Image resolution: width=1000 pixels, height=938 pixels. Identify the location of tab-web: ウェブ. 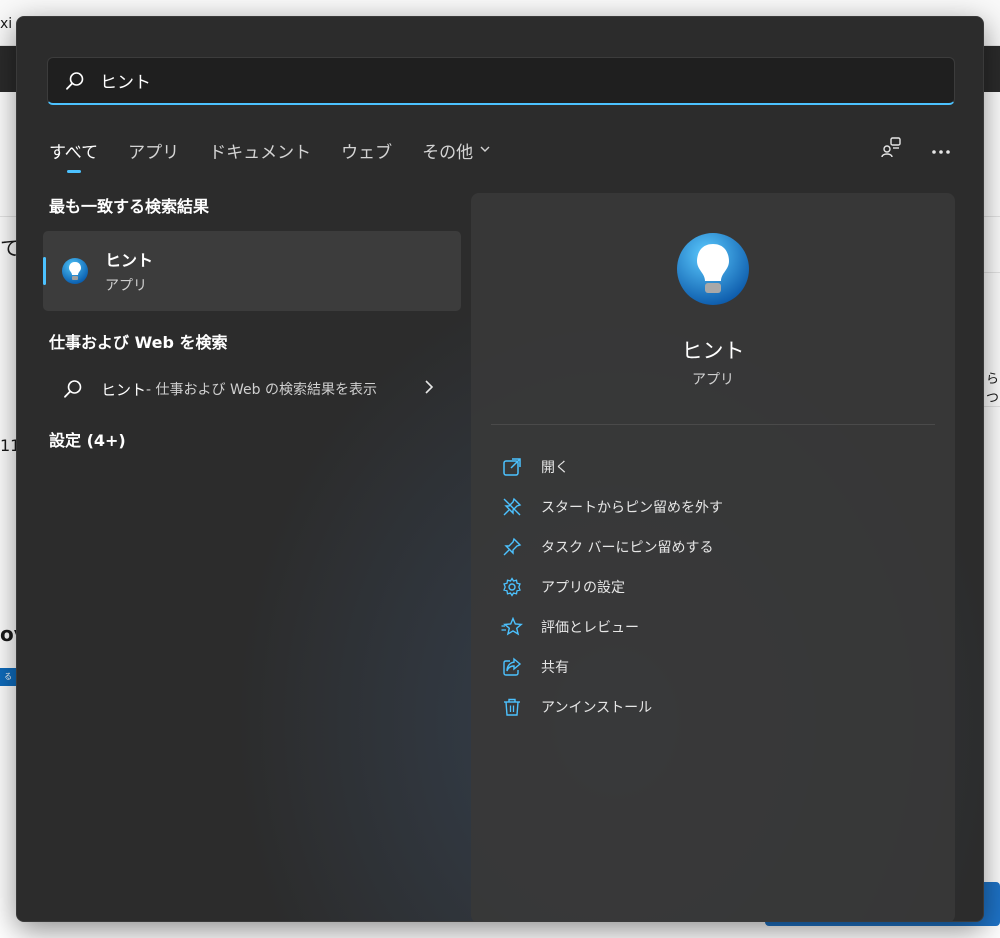
(366, 150).